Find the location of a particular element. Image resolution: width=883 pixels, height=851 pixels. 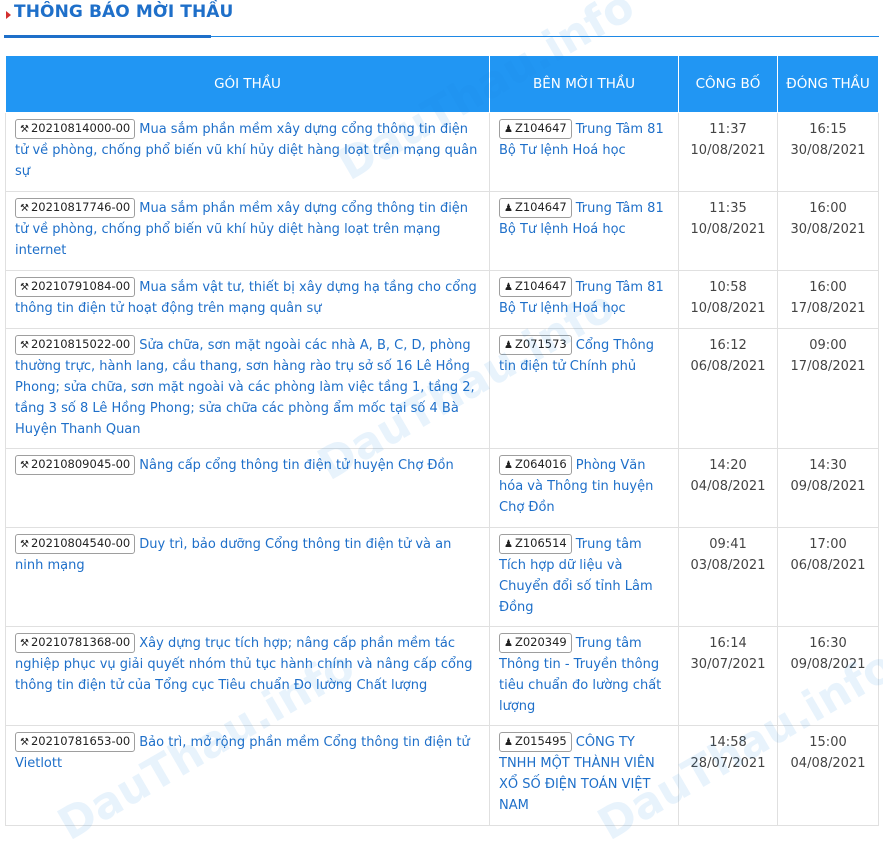

column-header-package: GÓI THẦU is located at coordinates (247, 84).